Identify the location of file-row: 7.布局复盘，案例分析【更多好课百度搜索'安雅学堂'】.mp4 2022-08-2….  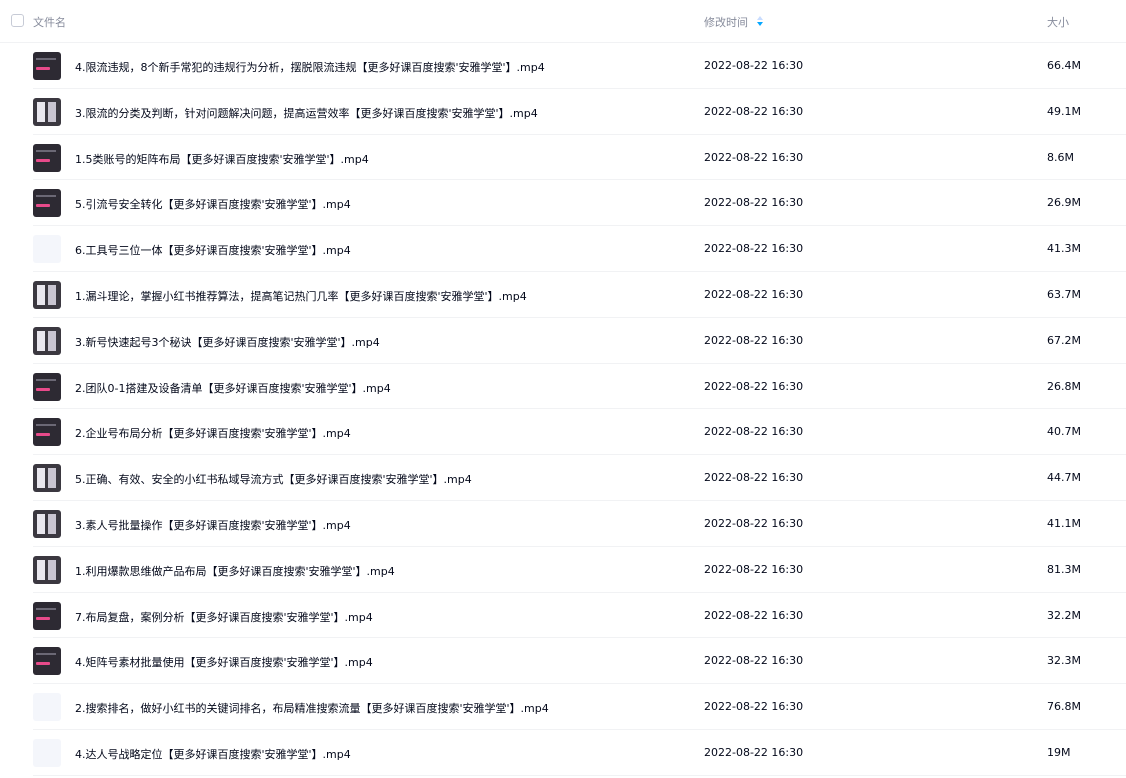
(579, 616).